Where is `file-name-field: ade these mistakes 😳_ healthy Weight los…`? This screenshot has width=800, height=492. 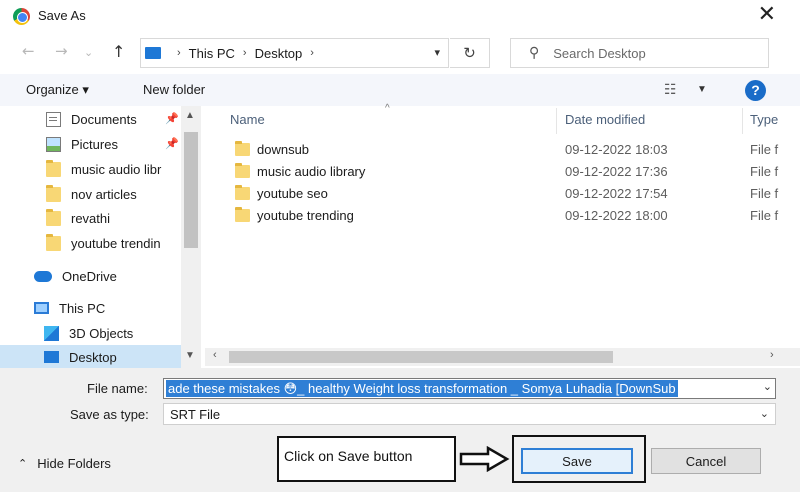 file-name-field: ade these mistakes 😳_ healthy Weight los… is located at coordinates (469, 388).